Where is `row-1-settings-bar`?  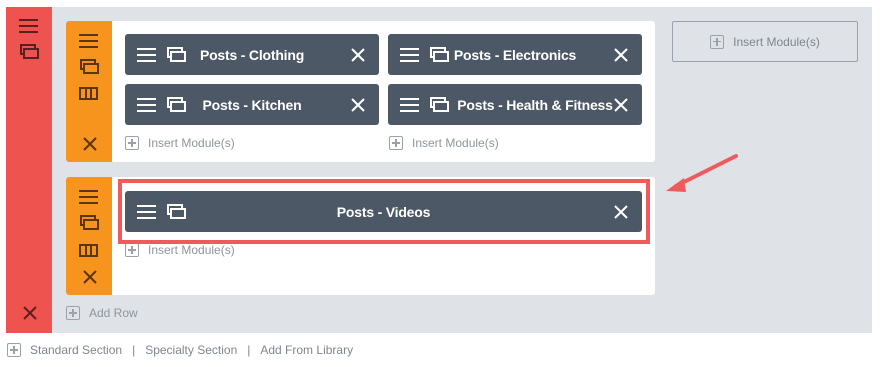
row-1-settings-bar is located at coordinates (89, 91).